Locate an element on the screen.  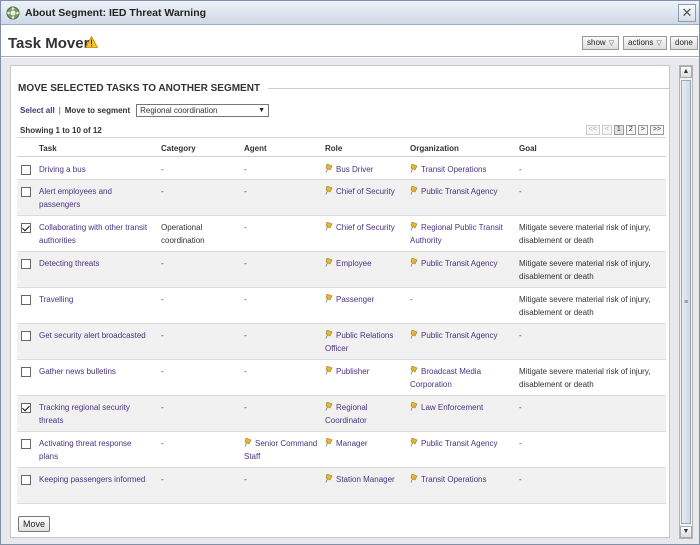
role-link: Manager is located at coordinates (352, 443).